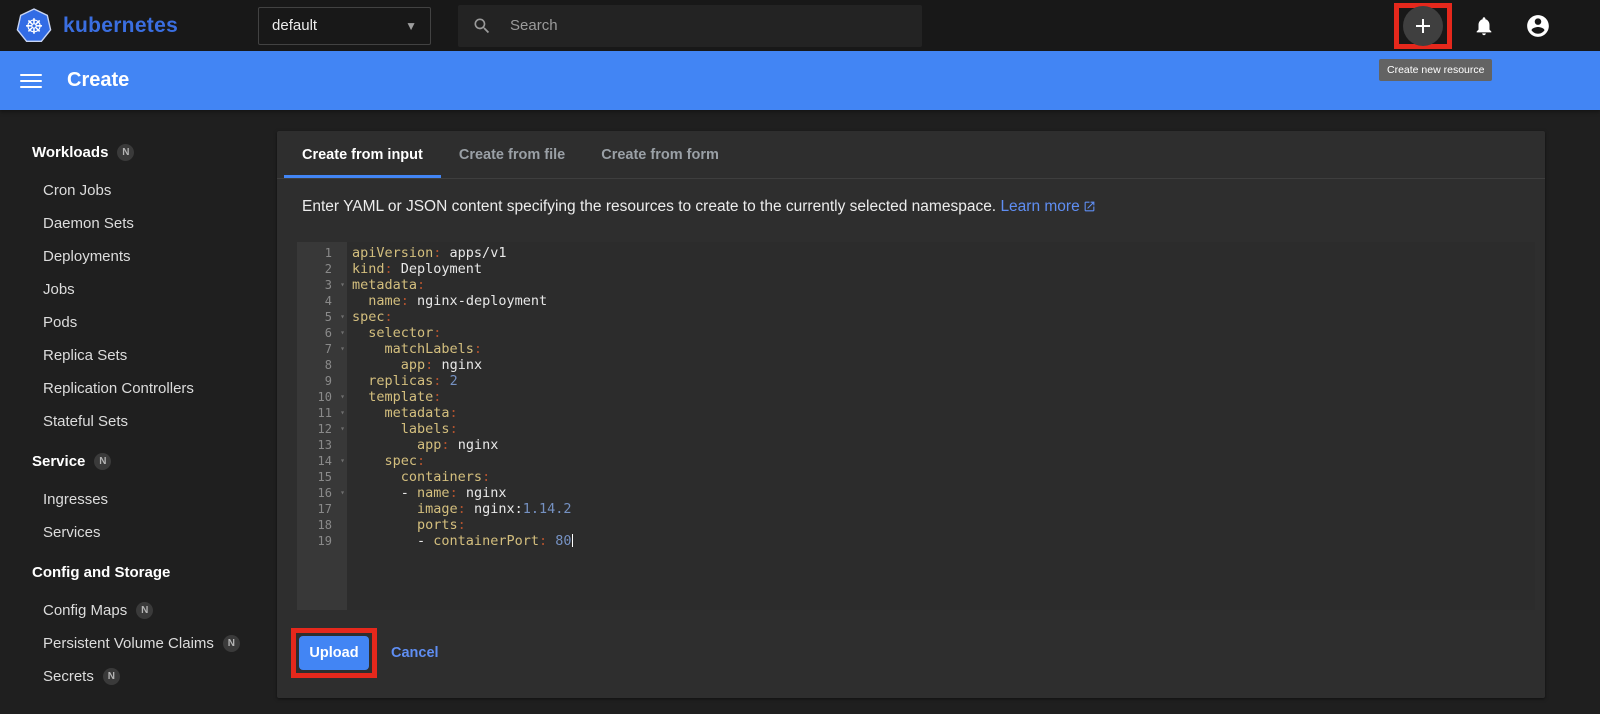  Describe the element at coordinates (138, 256) in the screenshot. I see `sidebar-item-deployments: Deployments` at that location.